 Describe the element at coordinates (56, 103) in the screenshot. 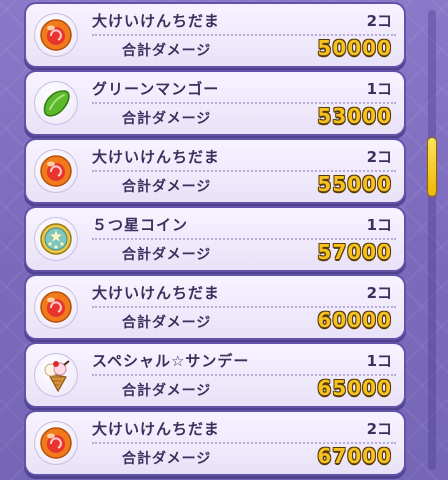

I see `green-mango-icon` at that location.